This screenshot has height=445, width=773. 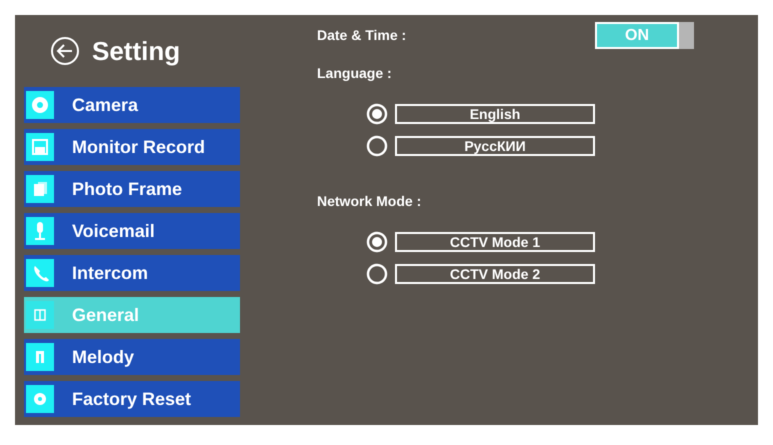 What do you see at coordinates (40, 315) in the screenshot?
I see `panel-icon` at bounding box center [40, 315].